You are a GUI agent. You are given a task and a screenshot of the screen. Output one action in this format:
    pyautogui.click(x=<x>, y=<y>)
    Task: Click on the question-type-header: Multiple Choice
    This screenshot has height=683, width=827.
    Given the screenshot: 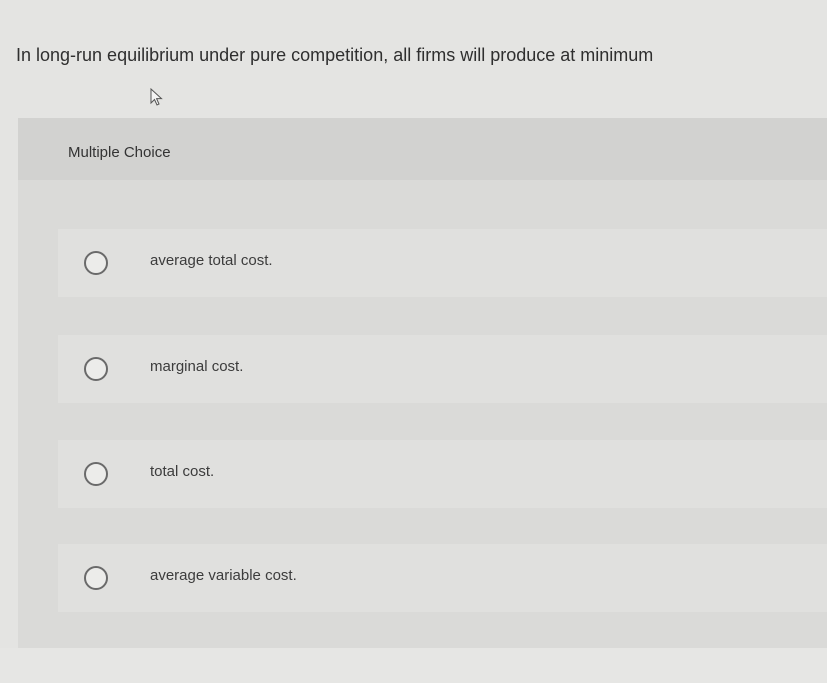 What is the action you would take?
    pyautogui.click(x=422, y=149)
    